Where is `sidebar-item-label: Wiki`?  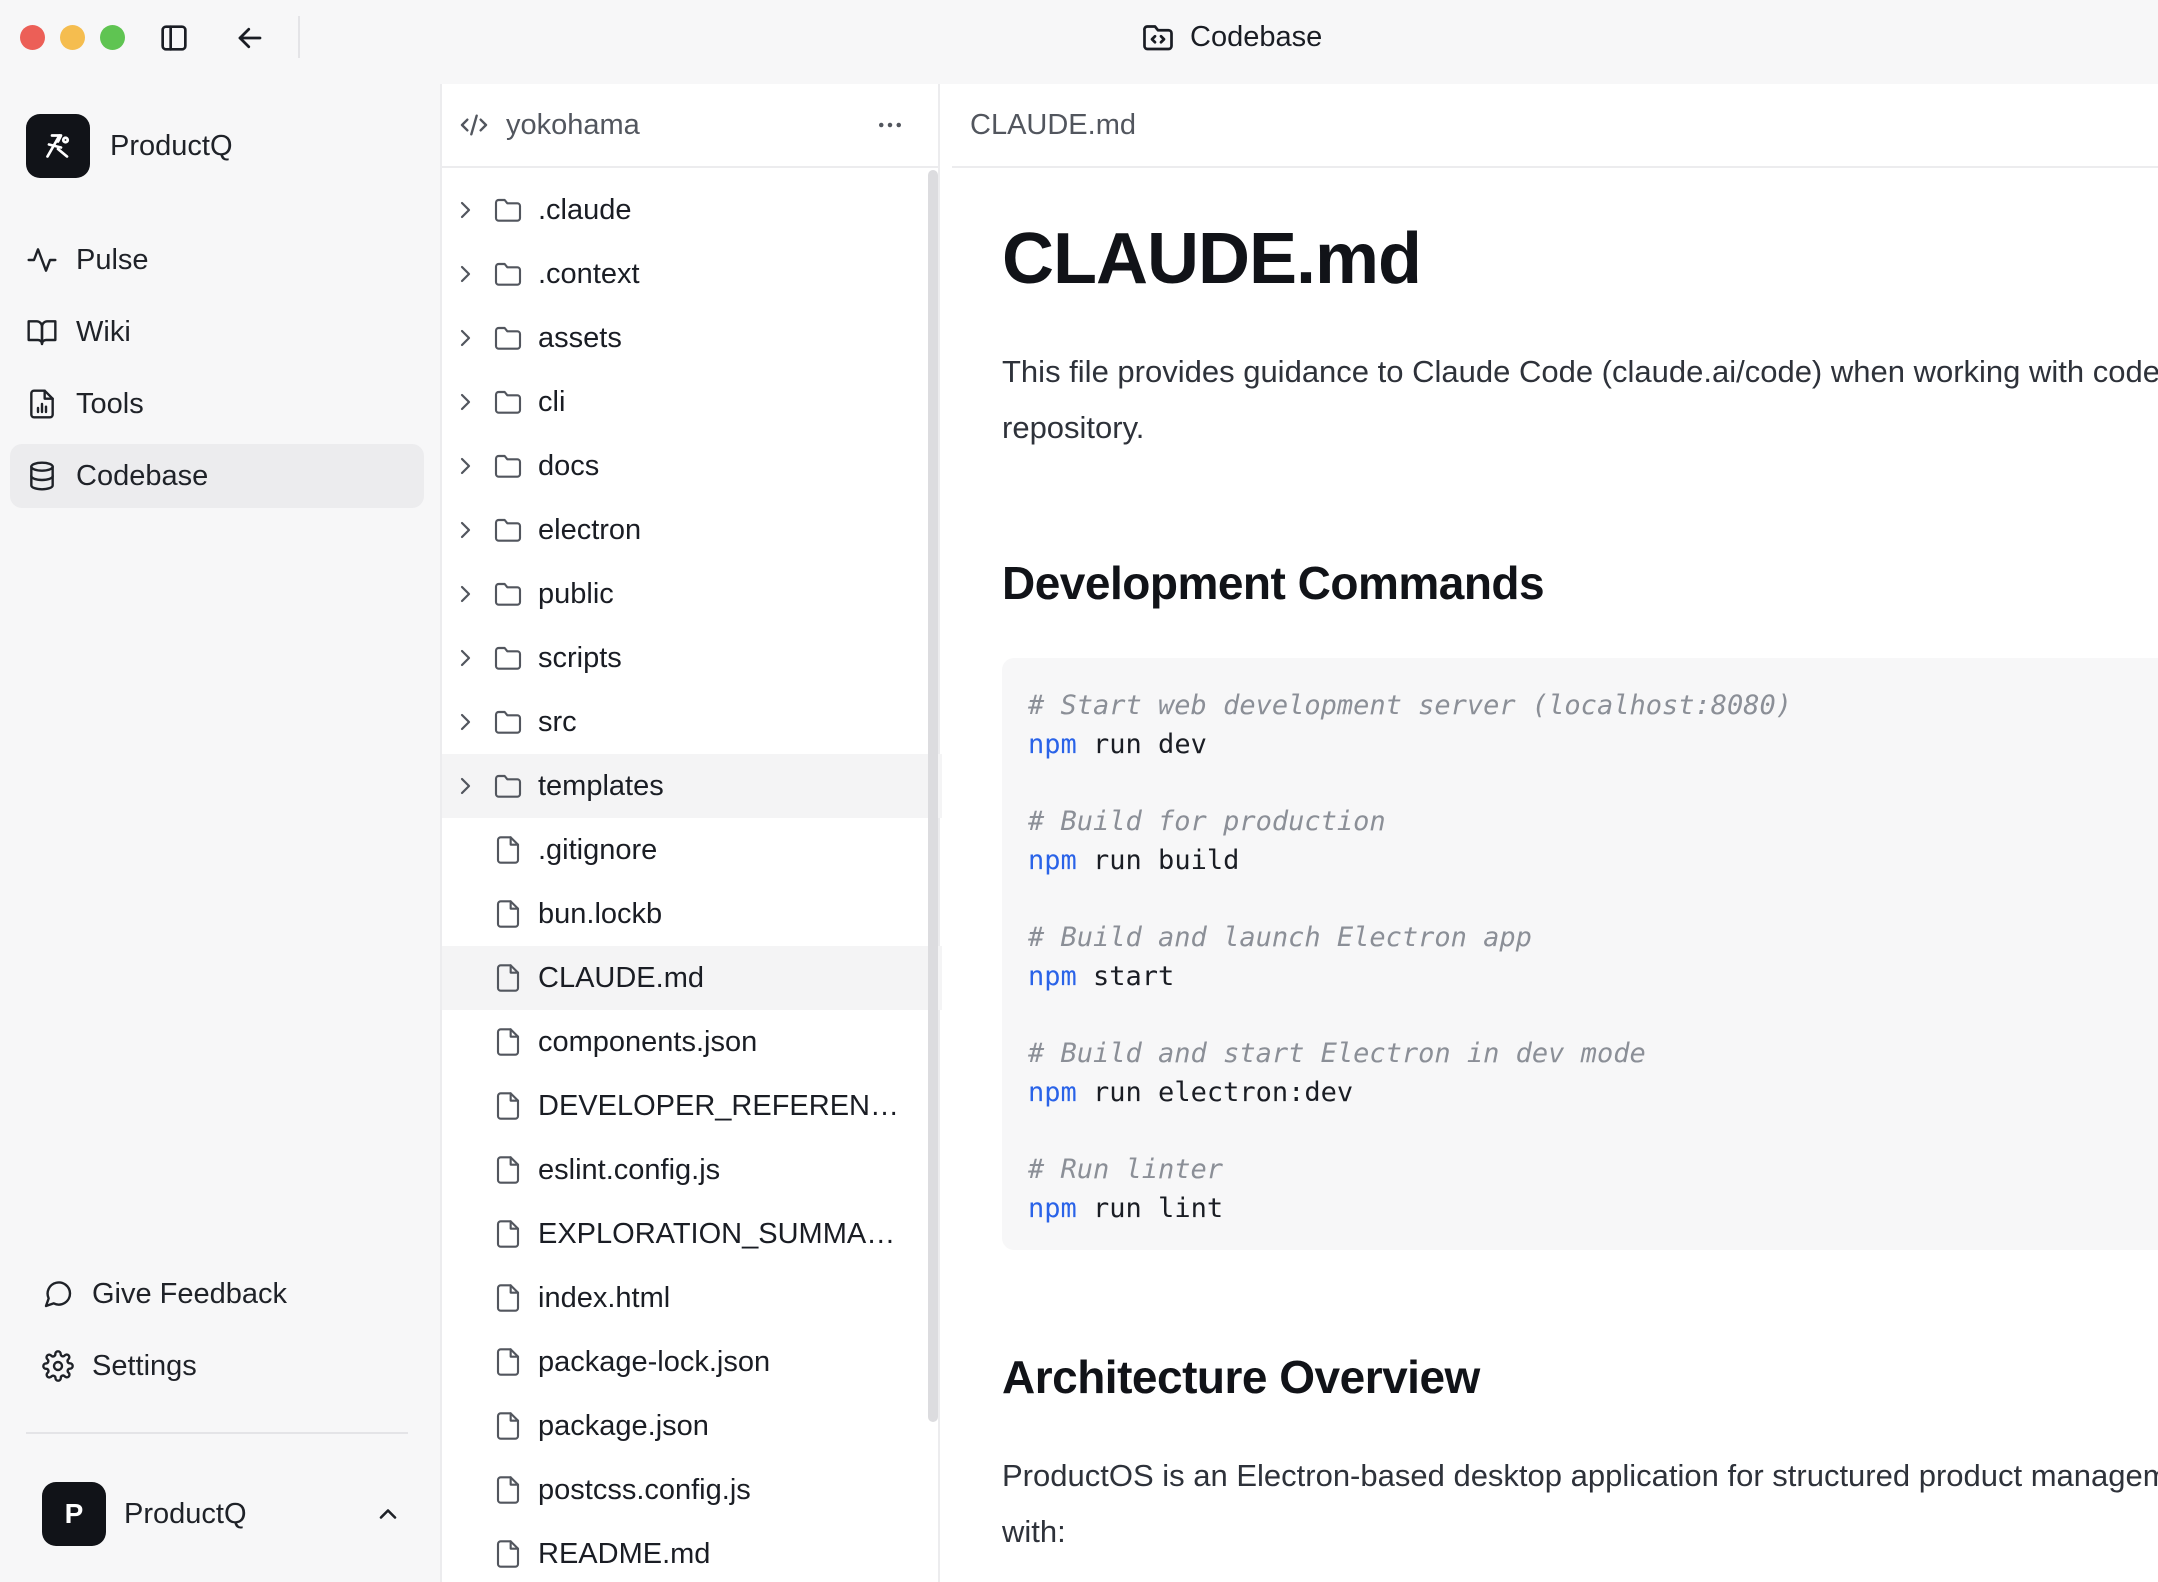 sidebar-item-label: Wiki is located at coordinates (103, 331).